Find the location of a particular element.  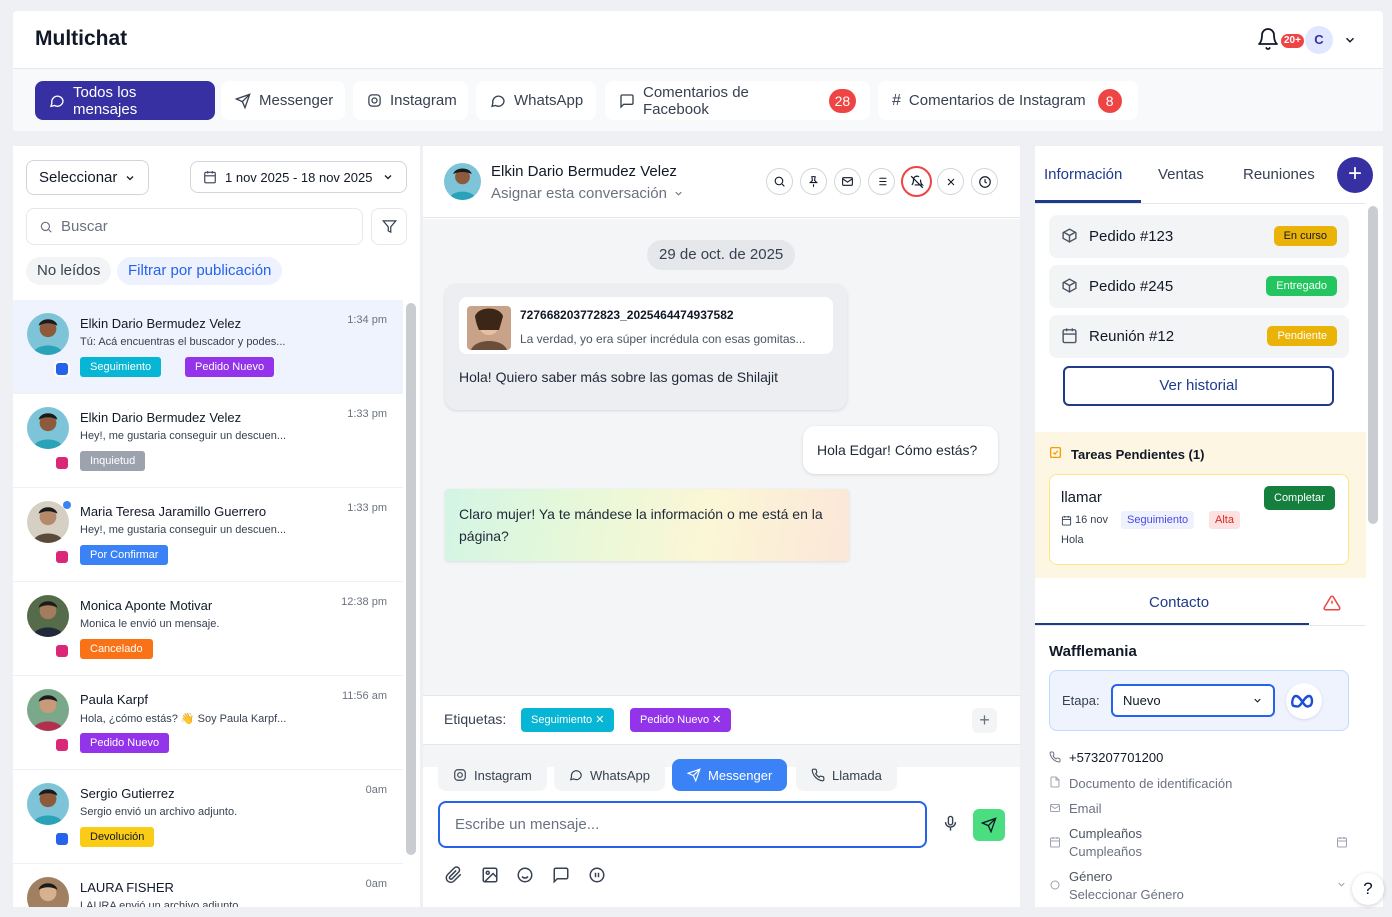

filter-button is located at coordinates (389, 226).